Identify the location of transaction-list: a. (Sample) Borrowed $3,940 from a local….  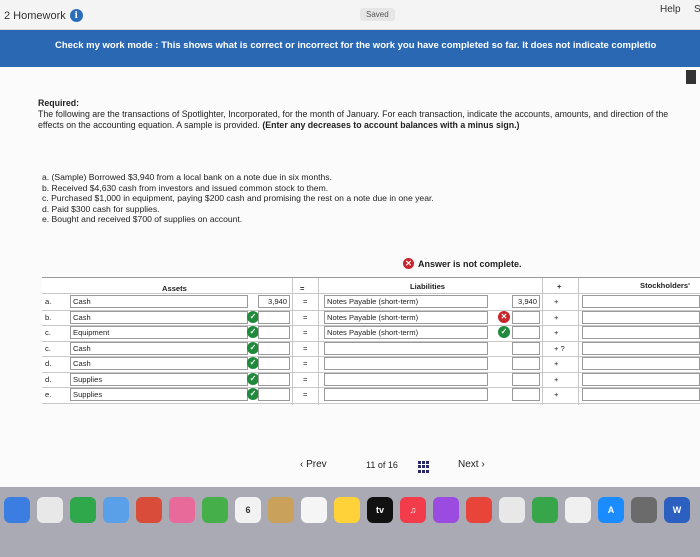
(238, 198).